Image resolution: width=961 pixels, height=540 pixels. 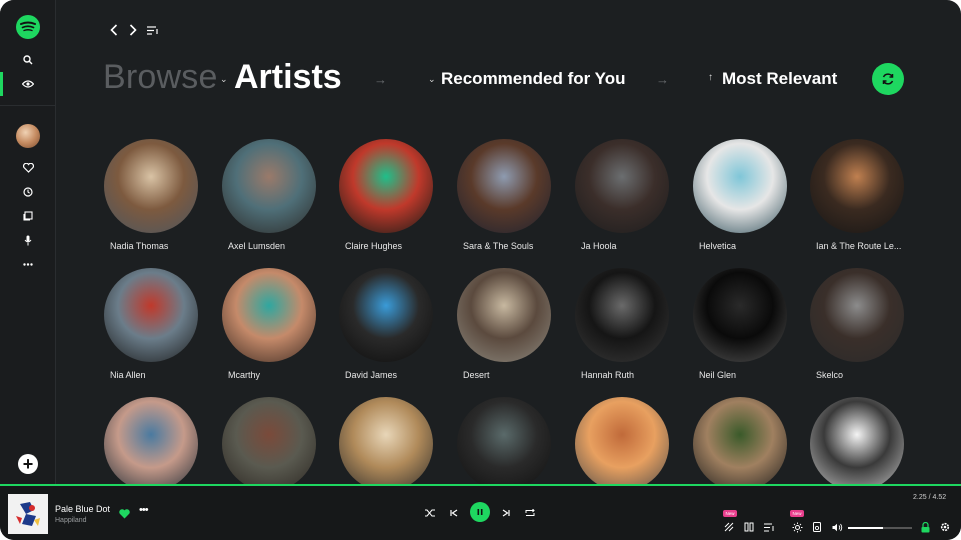 What do you see at coordinates (373, 246) in the screenshot?
I see `artist-name: Claire Hughes` at bounding box center [373, 246].